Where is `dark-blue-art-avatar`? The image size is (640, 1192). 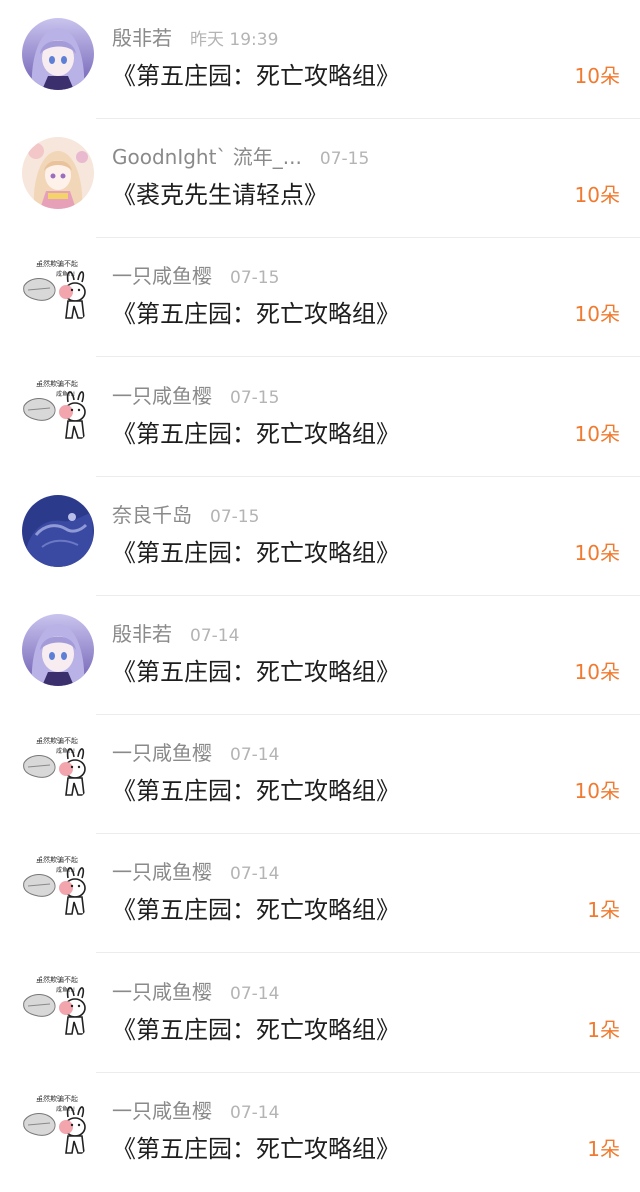
dark-blue-art-avatar is located at coordinates (58, 531).